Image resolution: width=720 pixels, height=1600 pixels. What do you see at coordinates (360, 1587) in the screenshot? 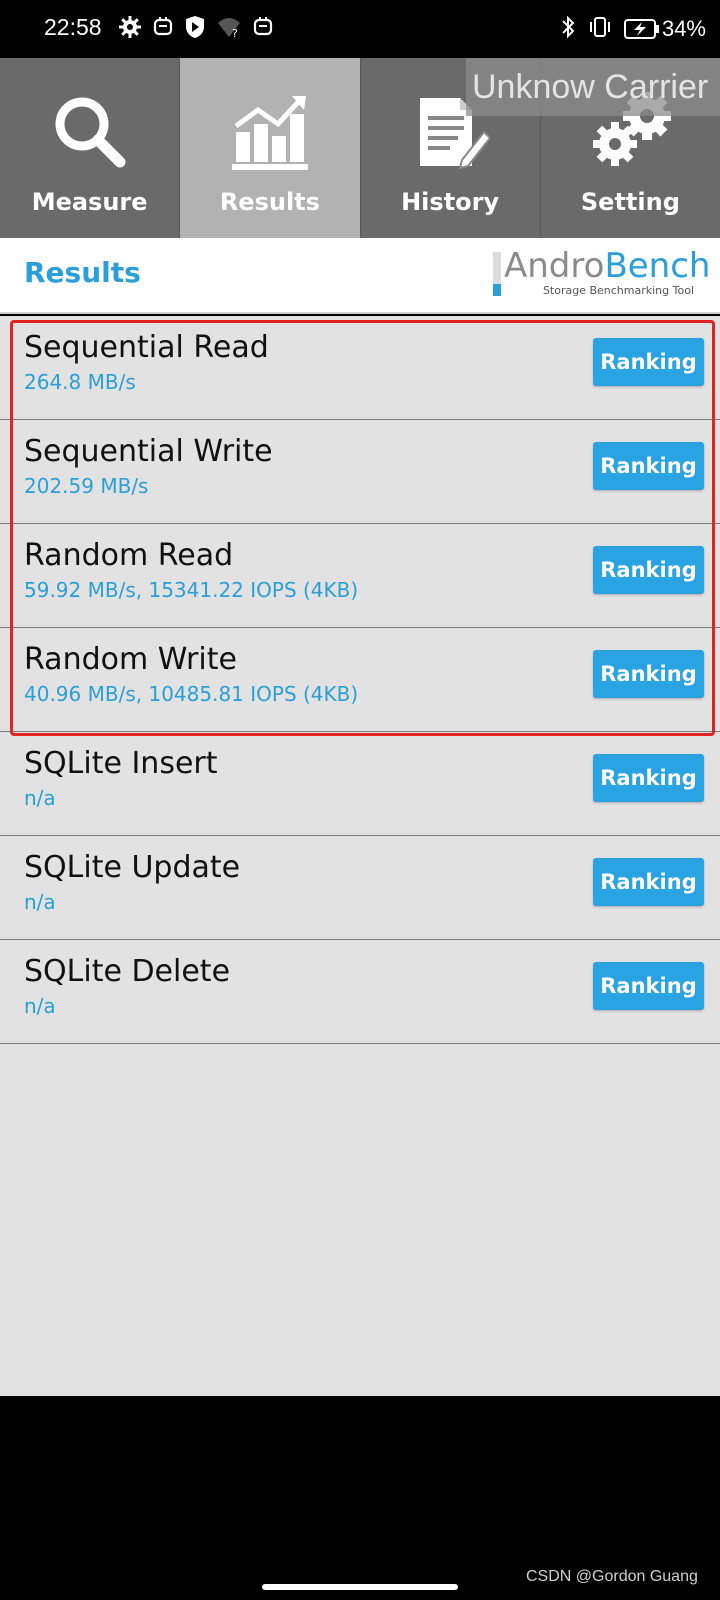
I see `gesture-bar` at bounding box center [360, 1587].